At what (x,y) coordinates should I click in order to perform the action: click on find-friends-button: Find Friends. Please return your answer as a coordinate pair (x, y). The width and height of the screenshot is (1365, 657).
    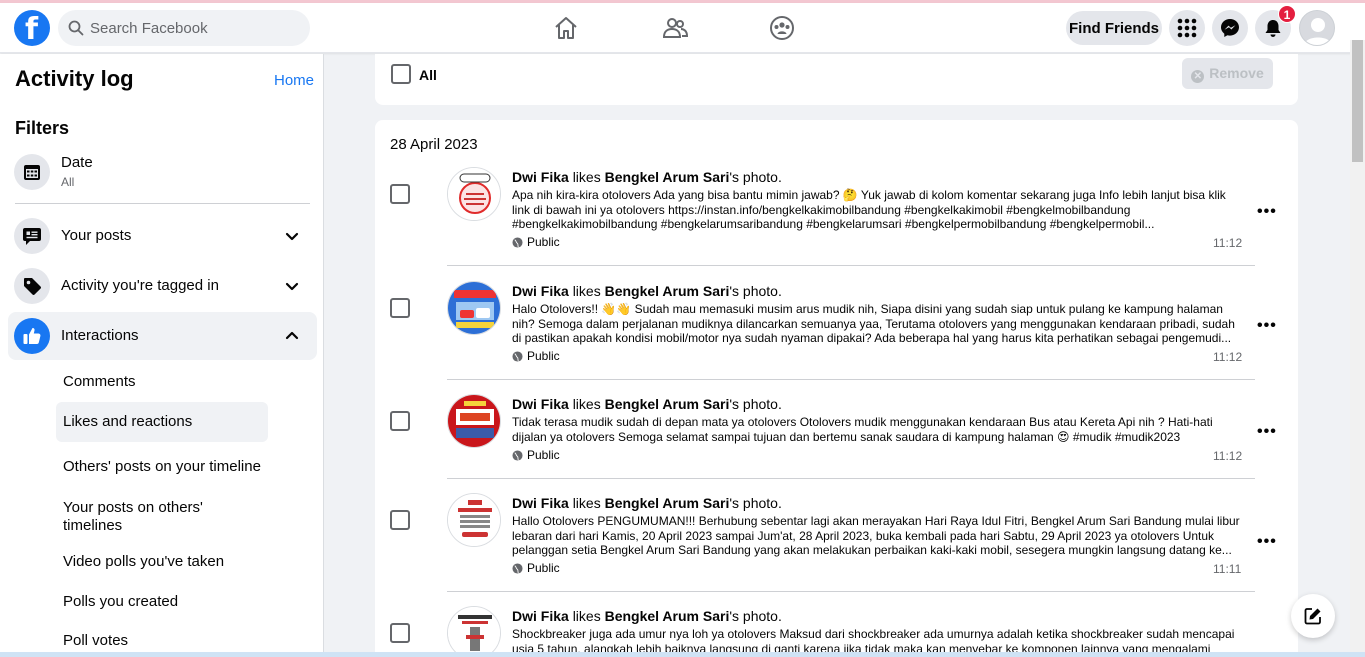
    Looking at the image, I should click on (1114, 28).